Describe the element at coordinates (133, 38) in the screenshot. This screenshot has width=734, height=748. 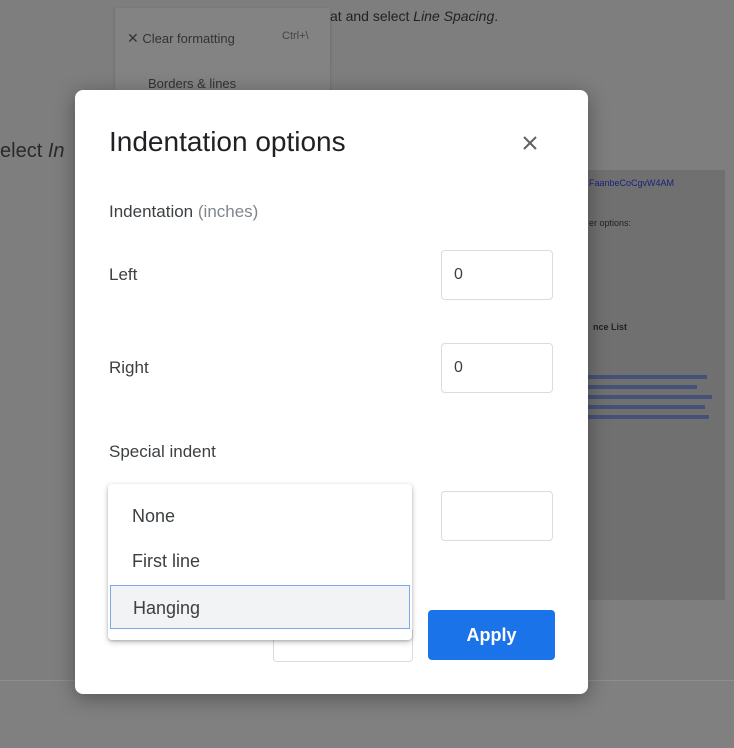
I see `clear-formatting-icon: ✕` at that location.